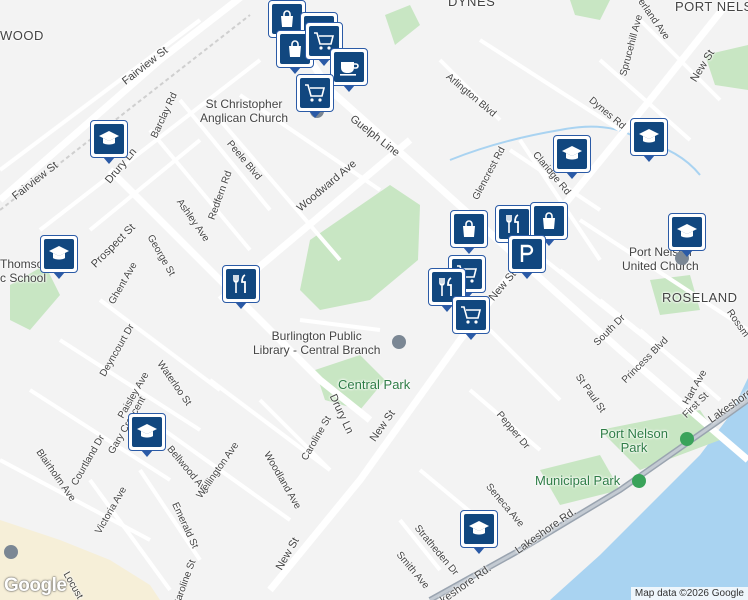  What do you see at coordinates (349, 67) in the screenshot?
I see `coffee-icon` at bounding box center [349, 67].